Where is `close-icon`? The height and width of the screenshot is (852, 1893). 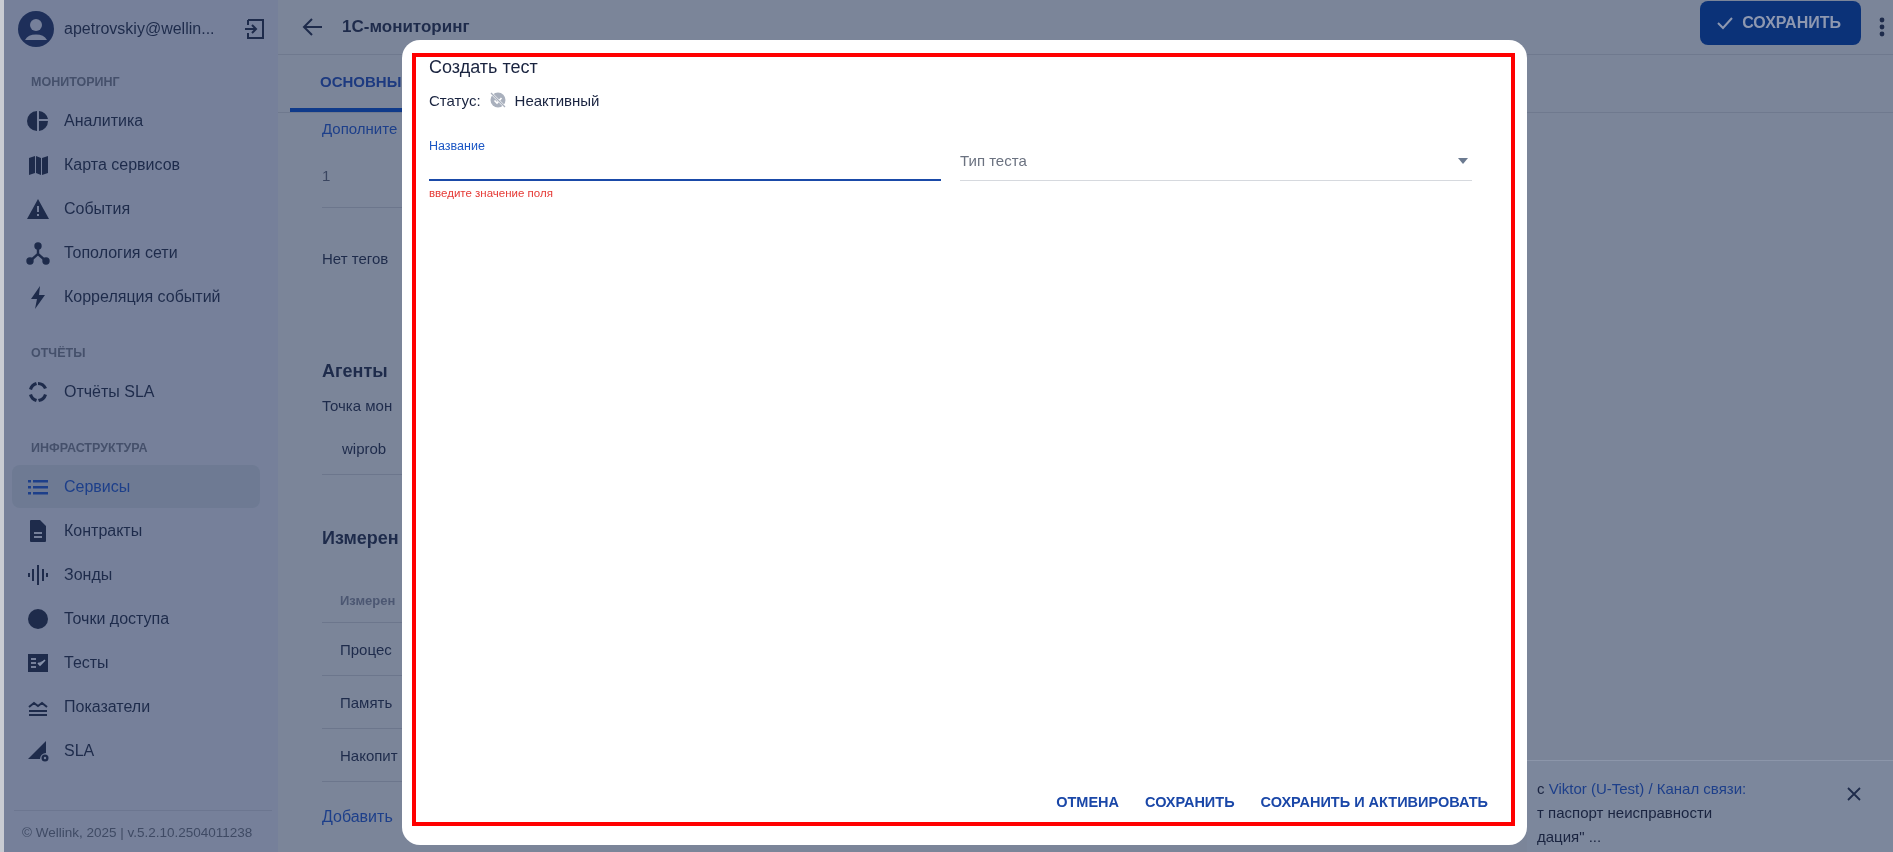
close-icon is located at coordinates (1854, 794).